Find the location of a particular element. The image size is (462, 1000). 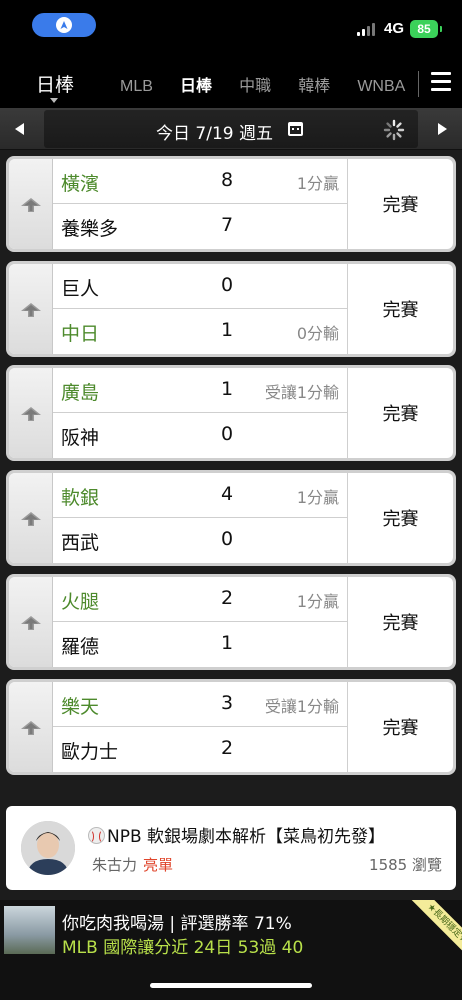

date-bar: 今日 7/19 週五 is located at coordinates (231, 129).